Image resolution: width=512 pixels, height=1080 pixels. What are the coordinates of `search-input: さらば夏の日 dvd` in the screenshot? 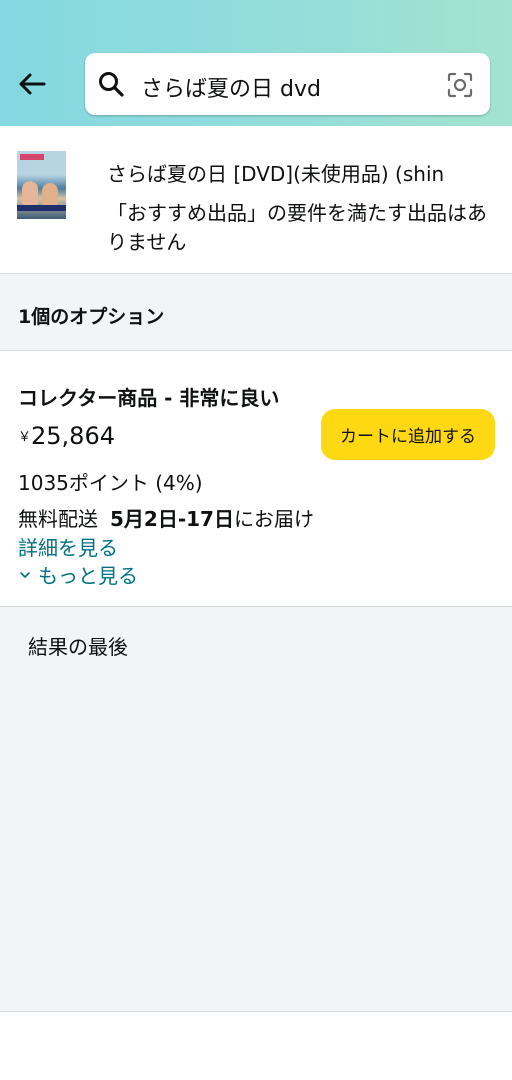 It's located at (287, 84).